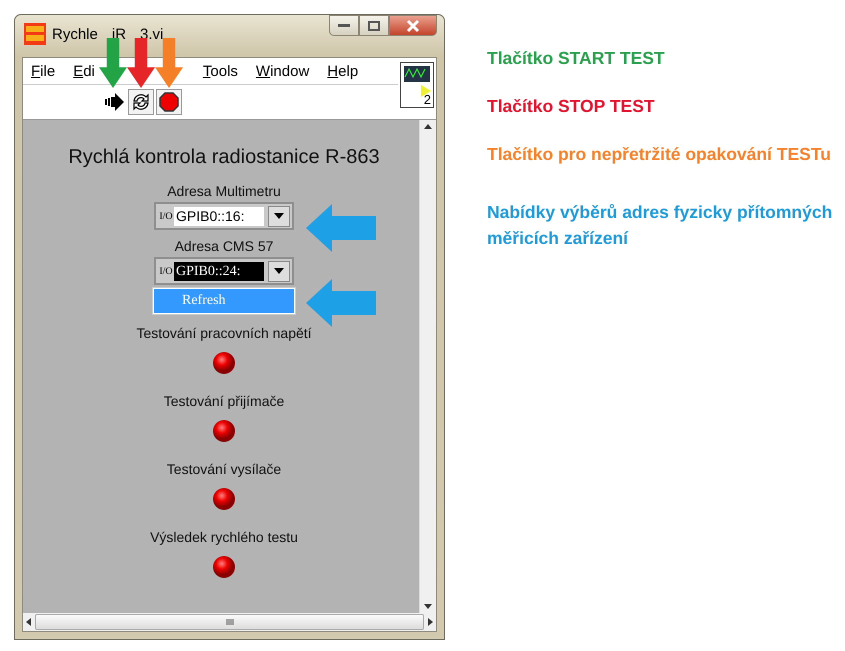 The width and height of the screenshot is (845, 651). Describe the element at coordinates (576, 58) in the screenshot. I see `annotation-text: Tlačítko START TEST` at that location.